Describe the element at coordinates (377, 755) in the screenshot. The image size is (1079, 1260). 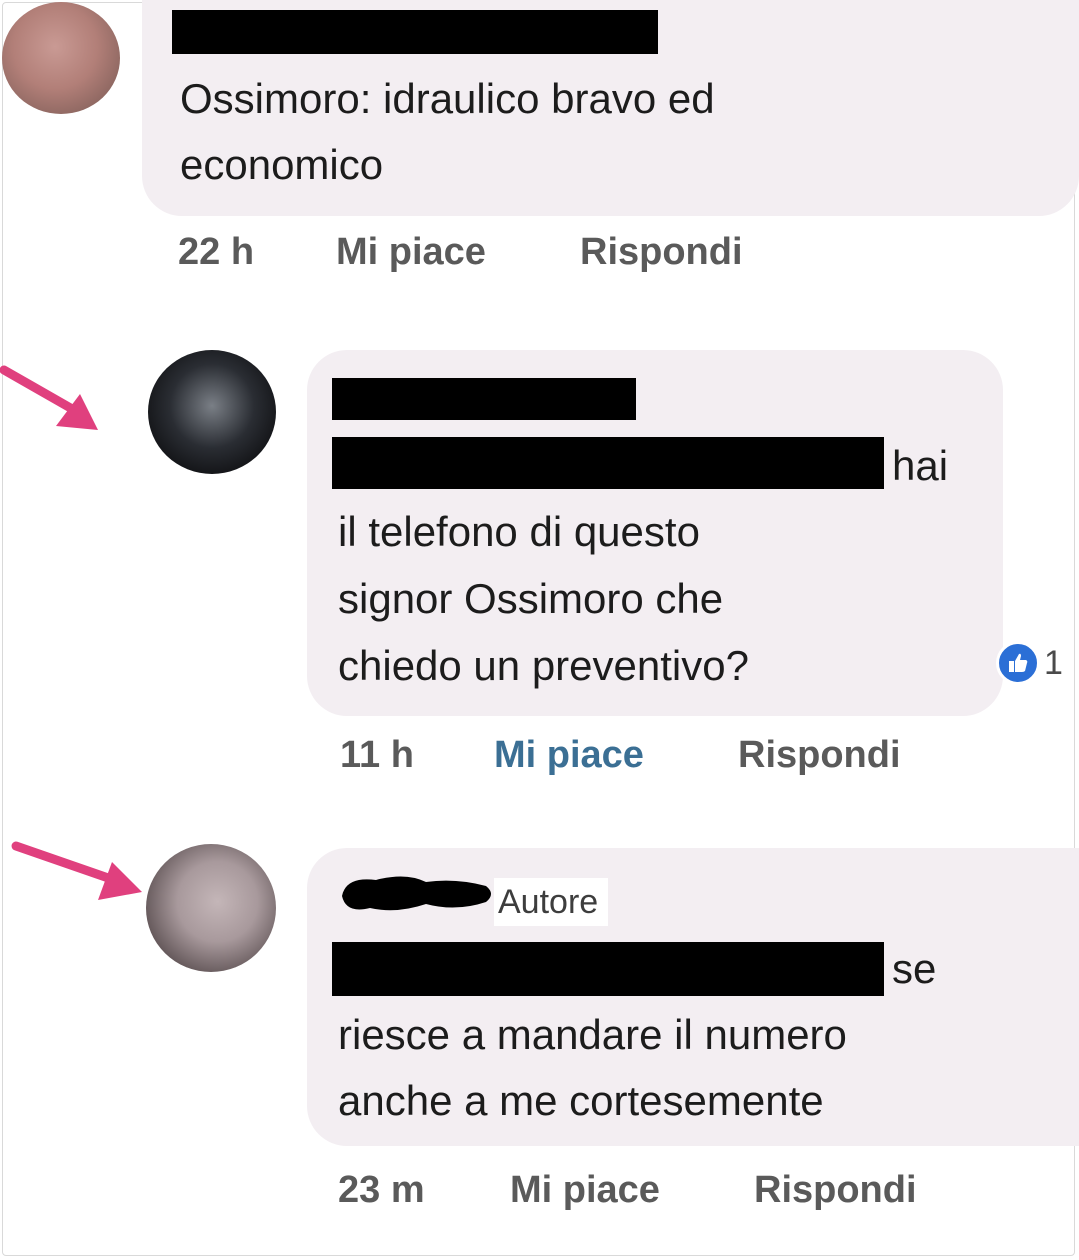
I see `comment-timestamp: 11 h` at that location.